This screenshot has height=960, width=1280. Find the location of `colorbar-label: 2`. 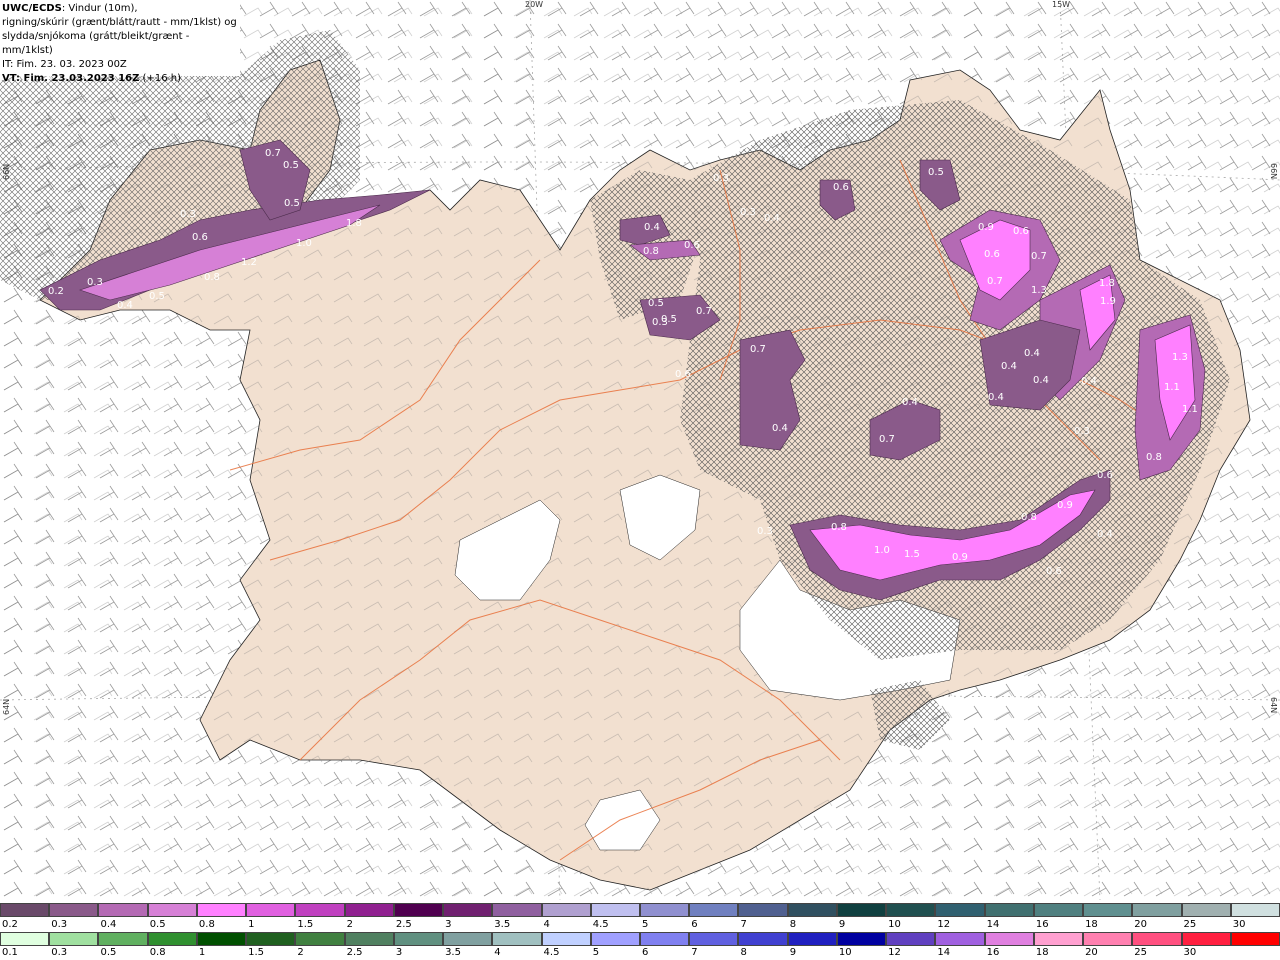

colorbar-label: 2 is located at coordinates (349, 924).